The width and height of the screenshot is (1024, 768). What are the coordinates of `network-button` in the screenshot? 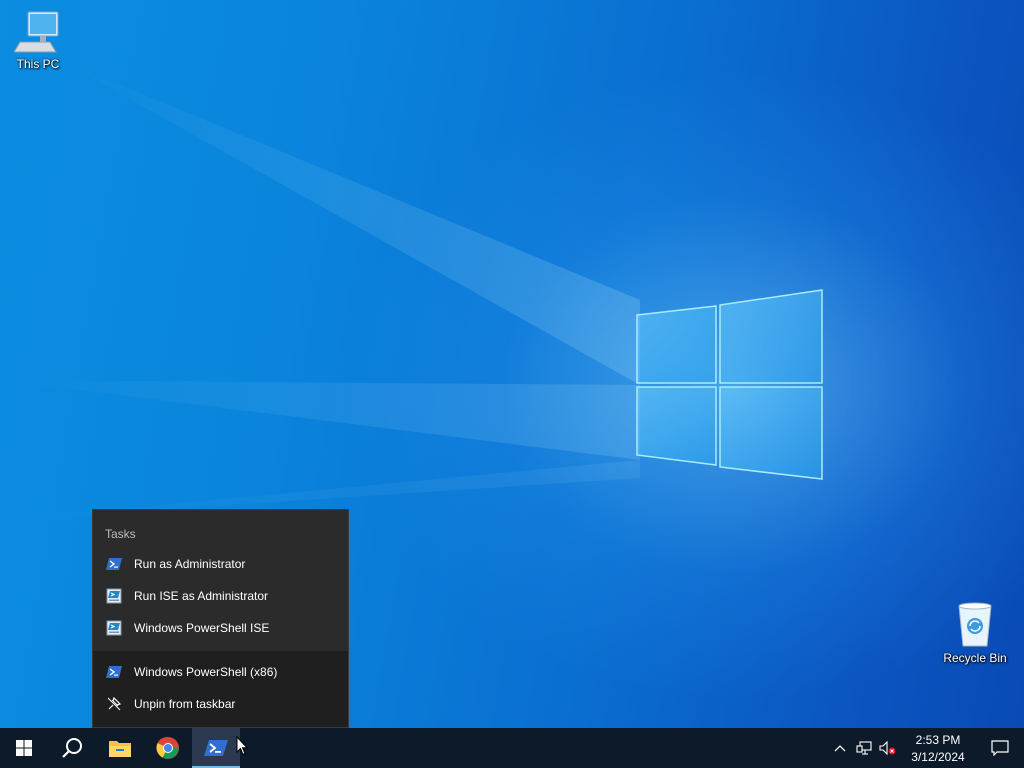 It's located at (864, 748).